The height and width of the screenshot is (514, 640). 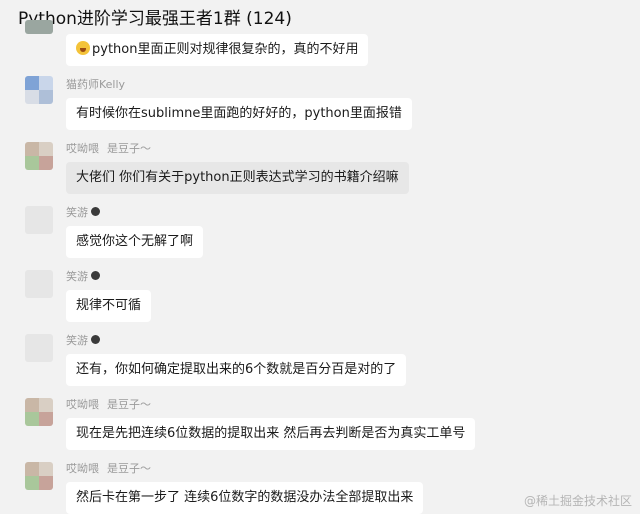 I want to click on chat-header: Python进阶学习最强王者1群 (124), so click(x=320, y=17).